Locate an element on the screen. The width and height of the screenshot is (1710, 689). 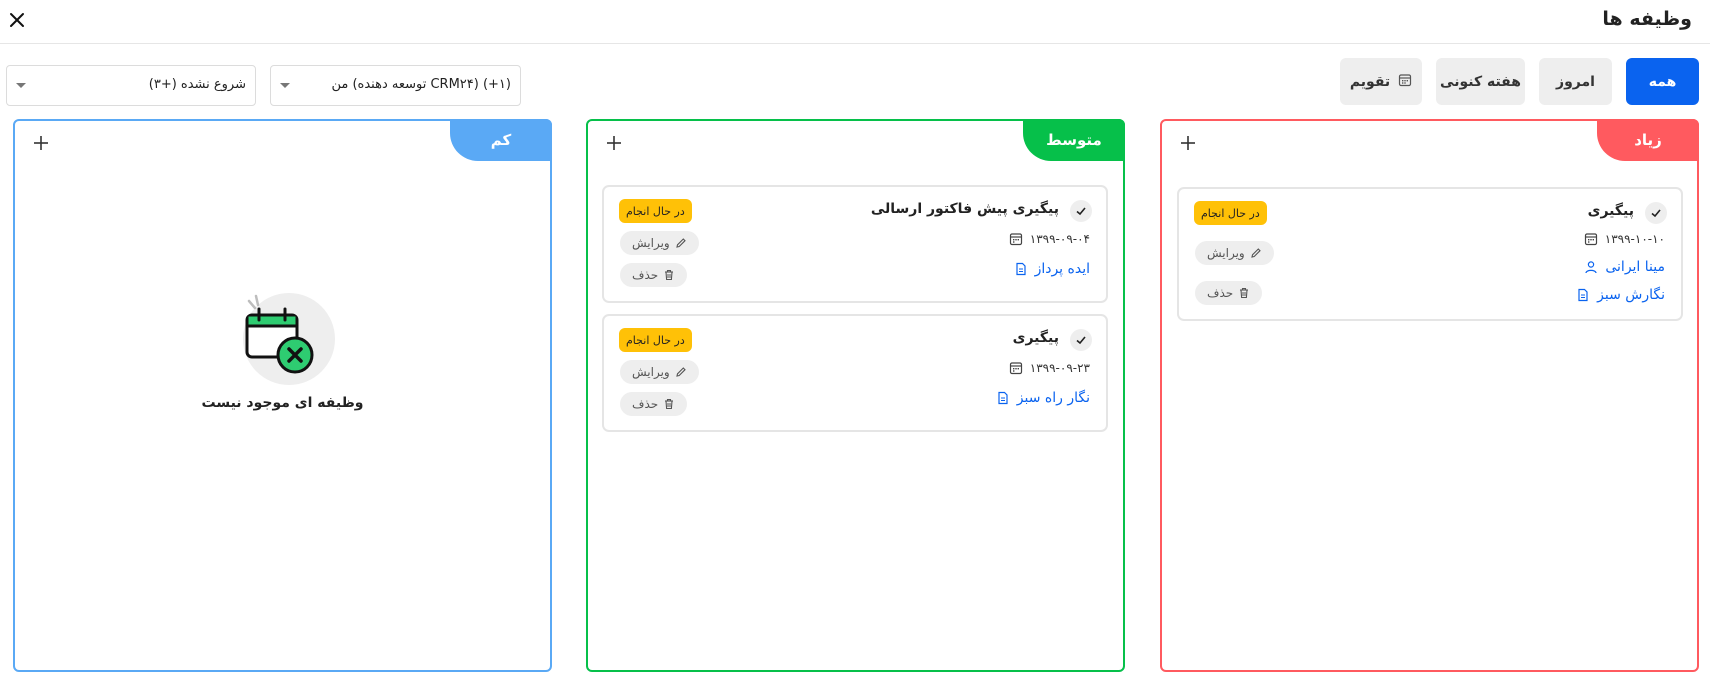
status-filter-value: شروع نشده (+۳) is located at coordinates (197, 84).